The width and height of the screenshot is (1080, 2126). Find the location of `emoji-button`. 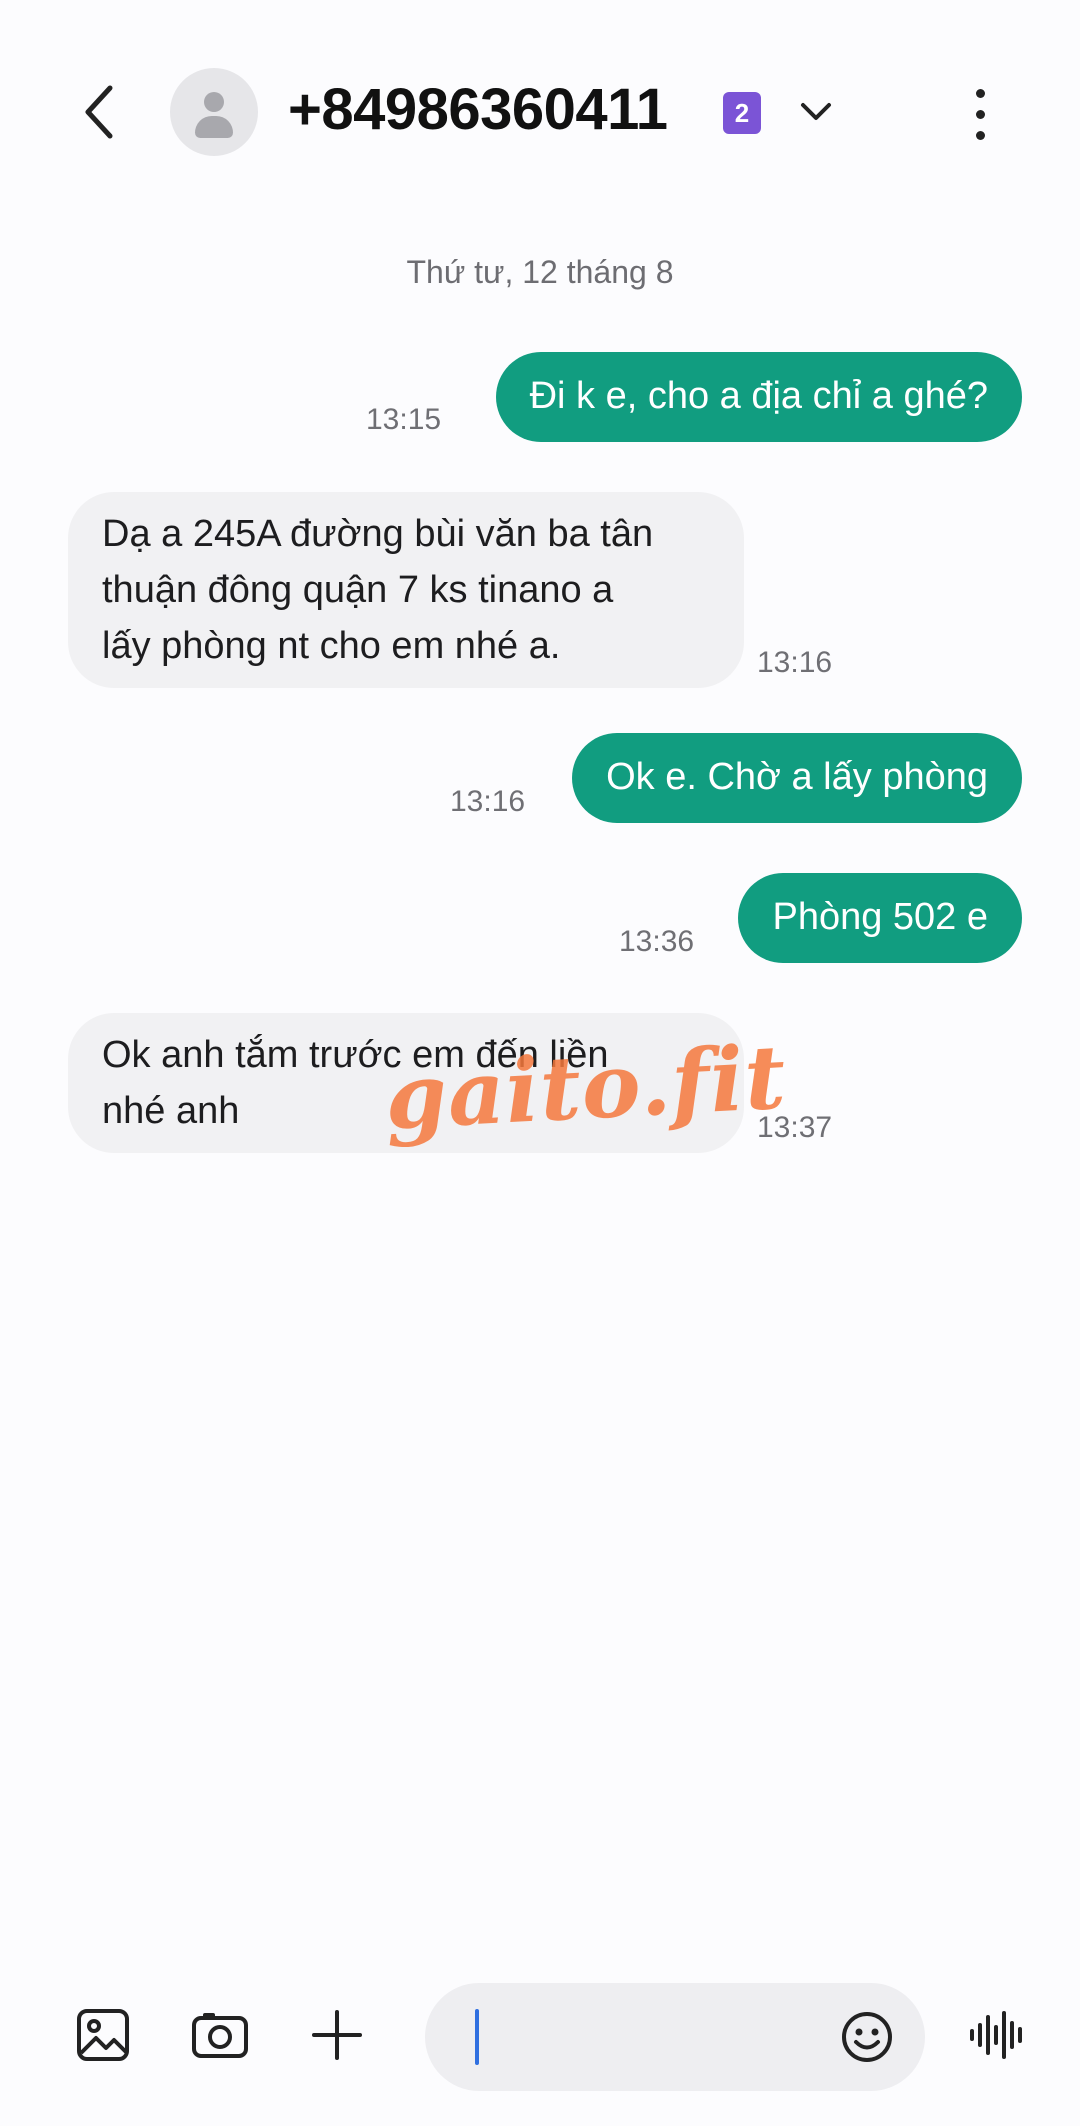

emoji-button is located at coordinates (867, 2037).